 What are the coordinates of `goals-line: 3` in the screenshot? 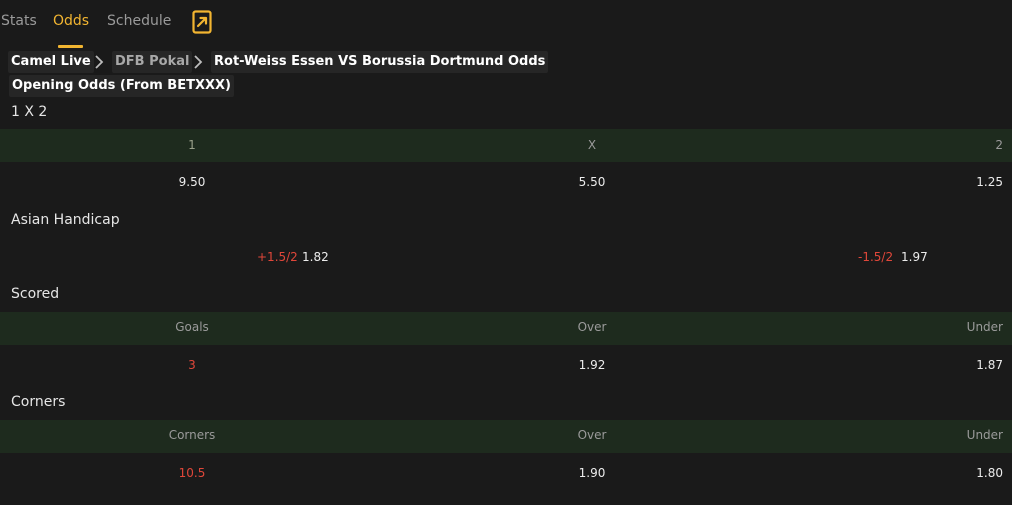 It's located at (192, 365).